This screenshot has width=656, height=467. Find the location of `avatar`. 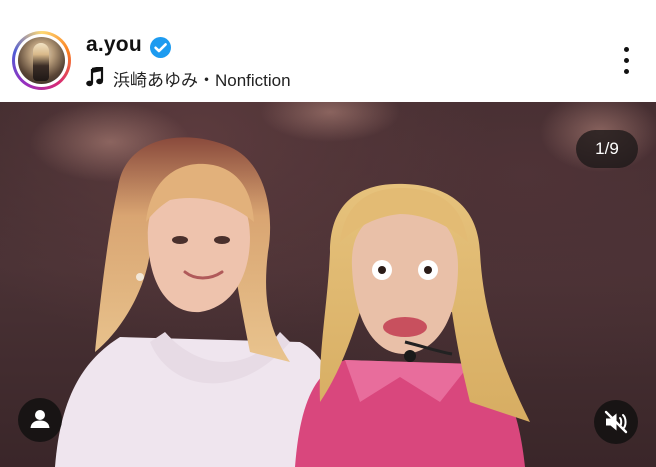

avatar is located at coordinates (41, 60).